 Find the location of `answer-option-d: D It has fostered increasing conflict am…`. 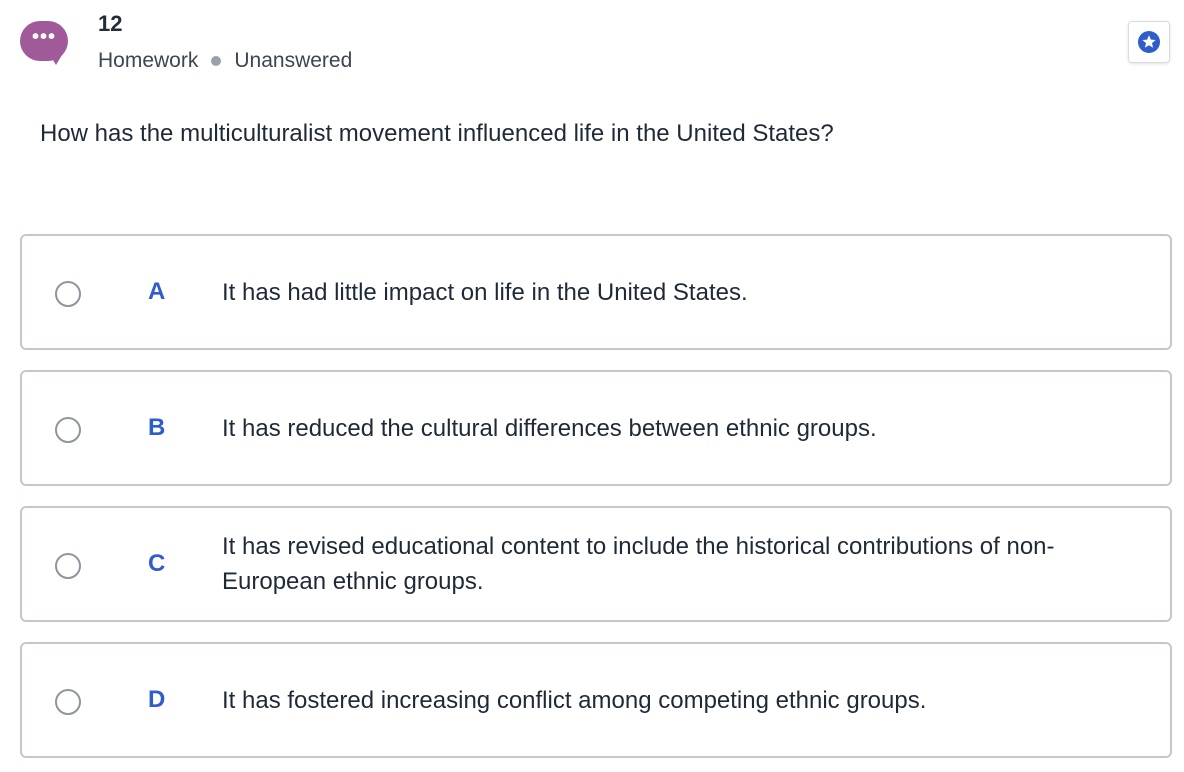

answer-option-d: D It has fostered increasing conflict am… is located at coordinates (596, 700).